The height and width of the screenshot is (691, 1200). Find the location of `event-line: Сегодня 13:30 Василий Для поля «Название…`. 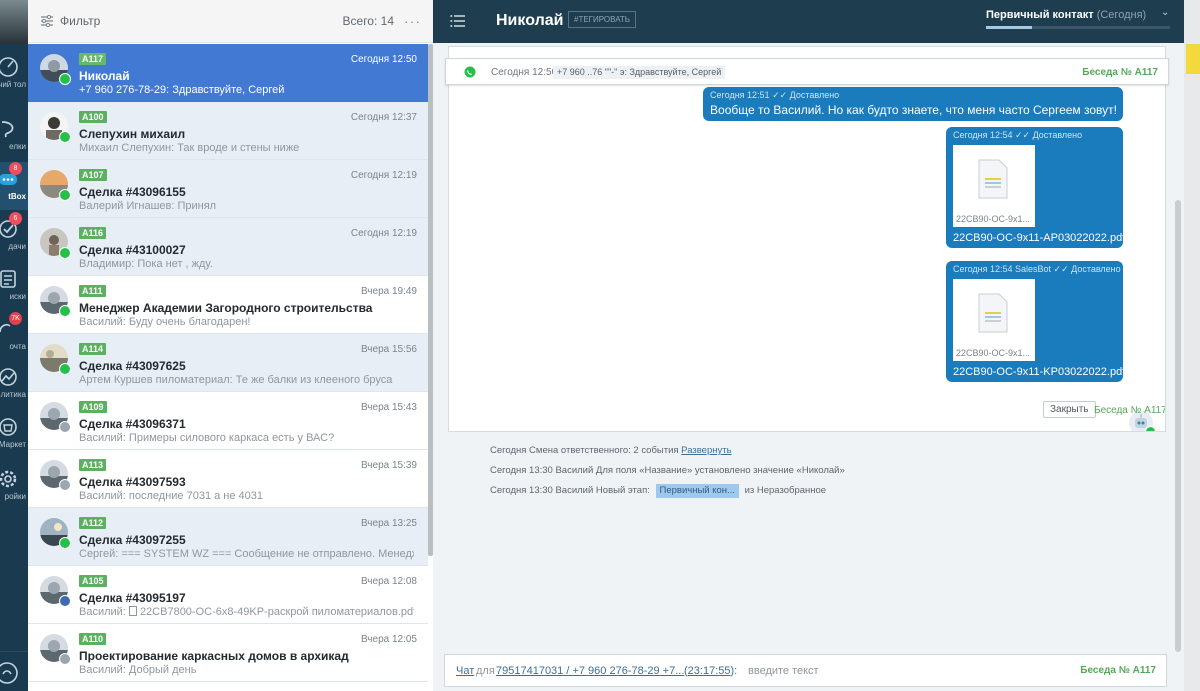

event-line: Сегодня 13:30 Василий Для поля «Название… is located at coordinates (667, 470).